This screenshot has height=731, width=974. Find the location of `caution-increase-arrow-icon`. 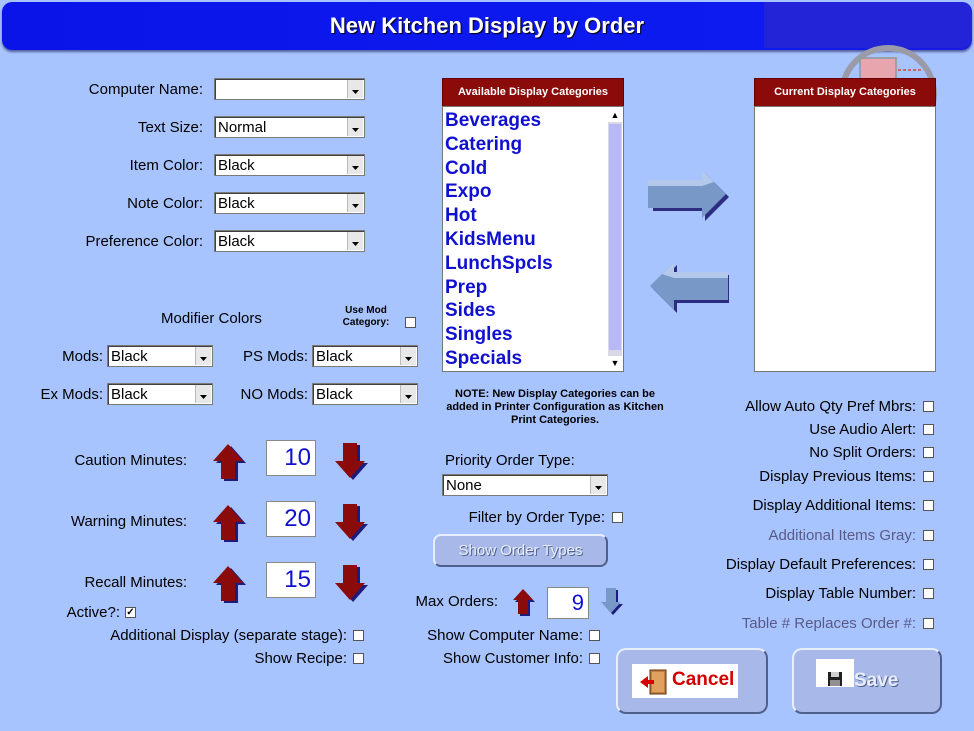

caution-increase-arrow-icon is located at coordinates (230, 463).